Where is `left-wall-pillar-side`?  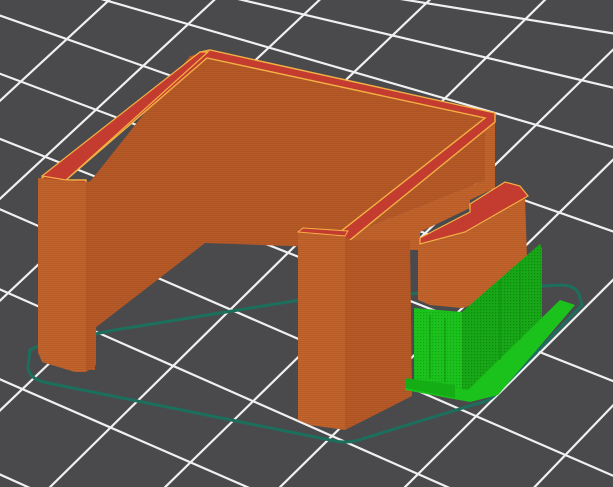 left-wall-pillar-side is located at coordinates (91, 276).